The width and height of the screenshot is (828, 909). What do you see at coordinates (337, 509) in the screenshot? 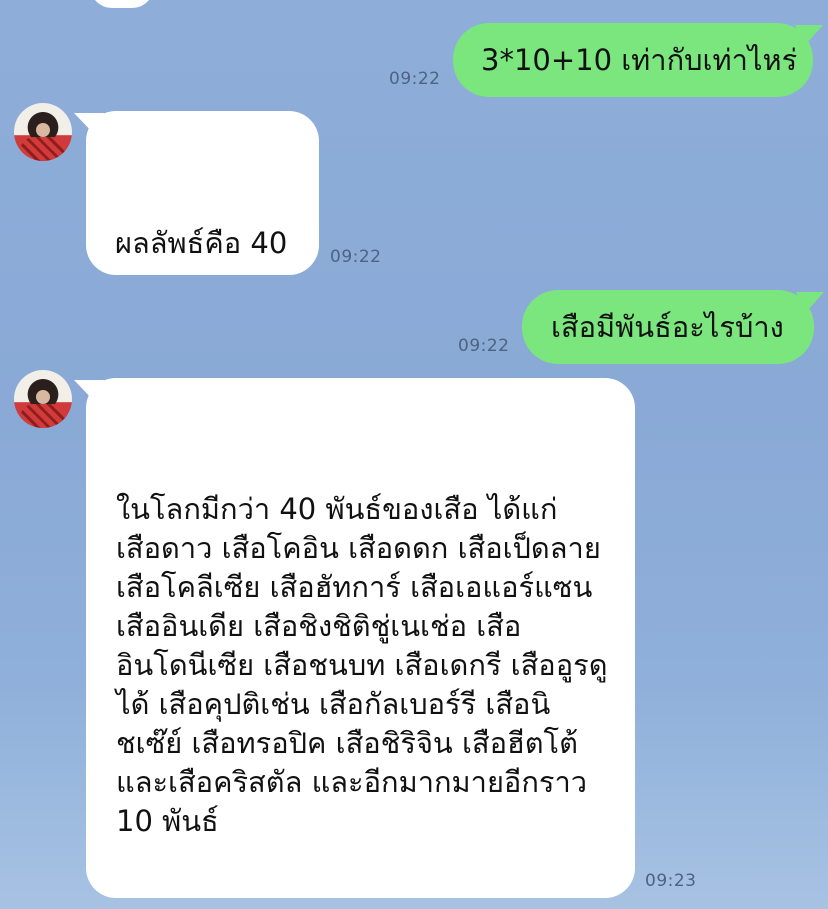
I see `message-line: ในโลกมีกว่า 40 พันธ์ของเสือ ได้แก่` at bounding box center [337, 509].